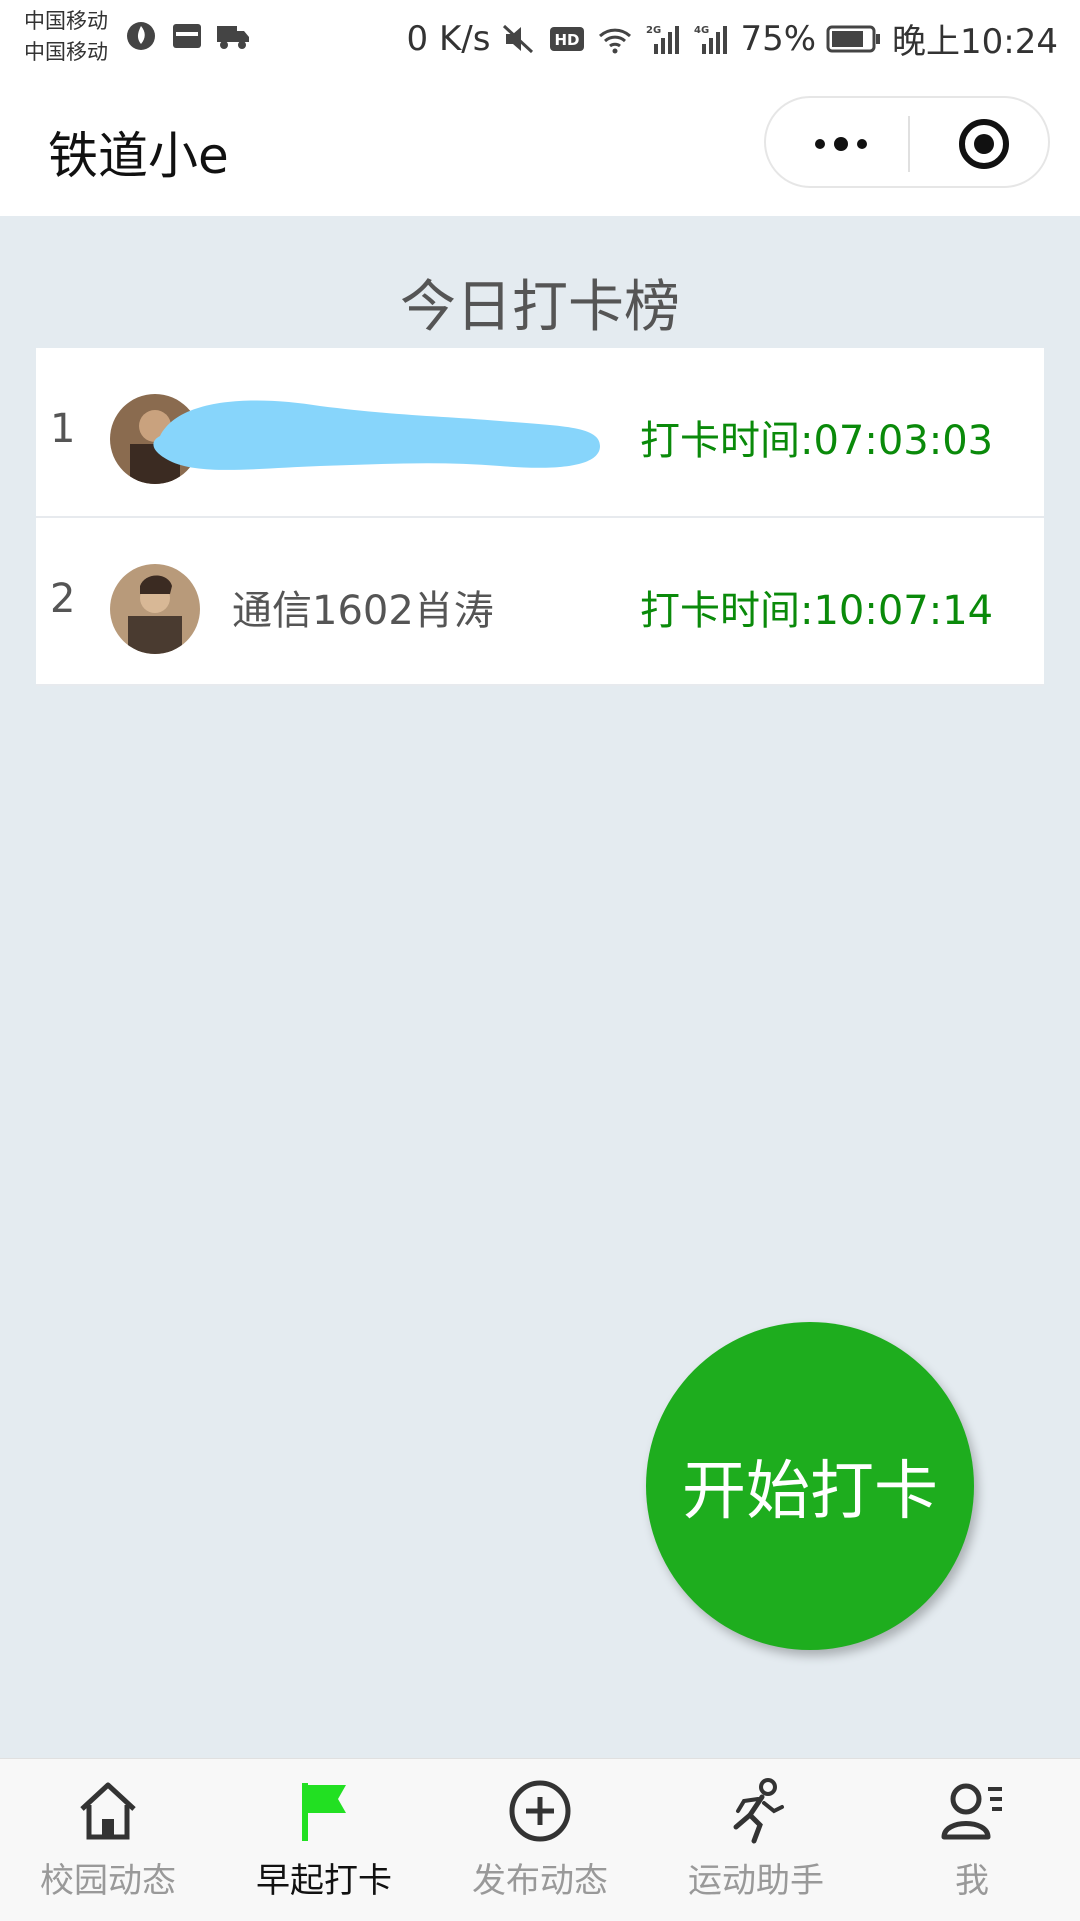  Describe the element at coordinates (984, 144) in the screenshot. I see `target-icon` at that location.